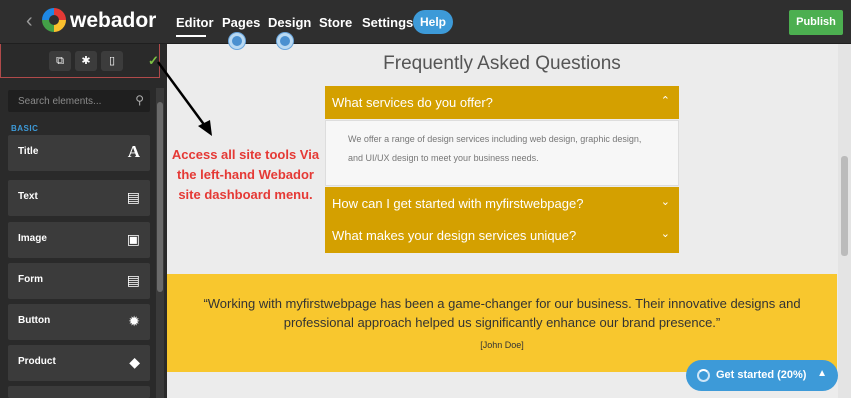 This screenshot has height=398, width=851. Describe the element at coordinates (28, 196) in the screenshot. I see `element-label: Text` at that location.